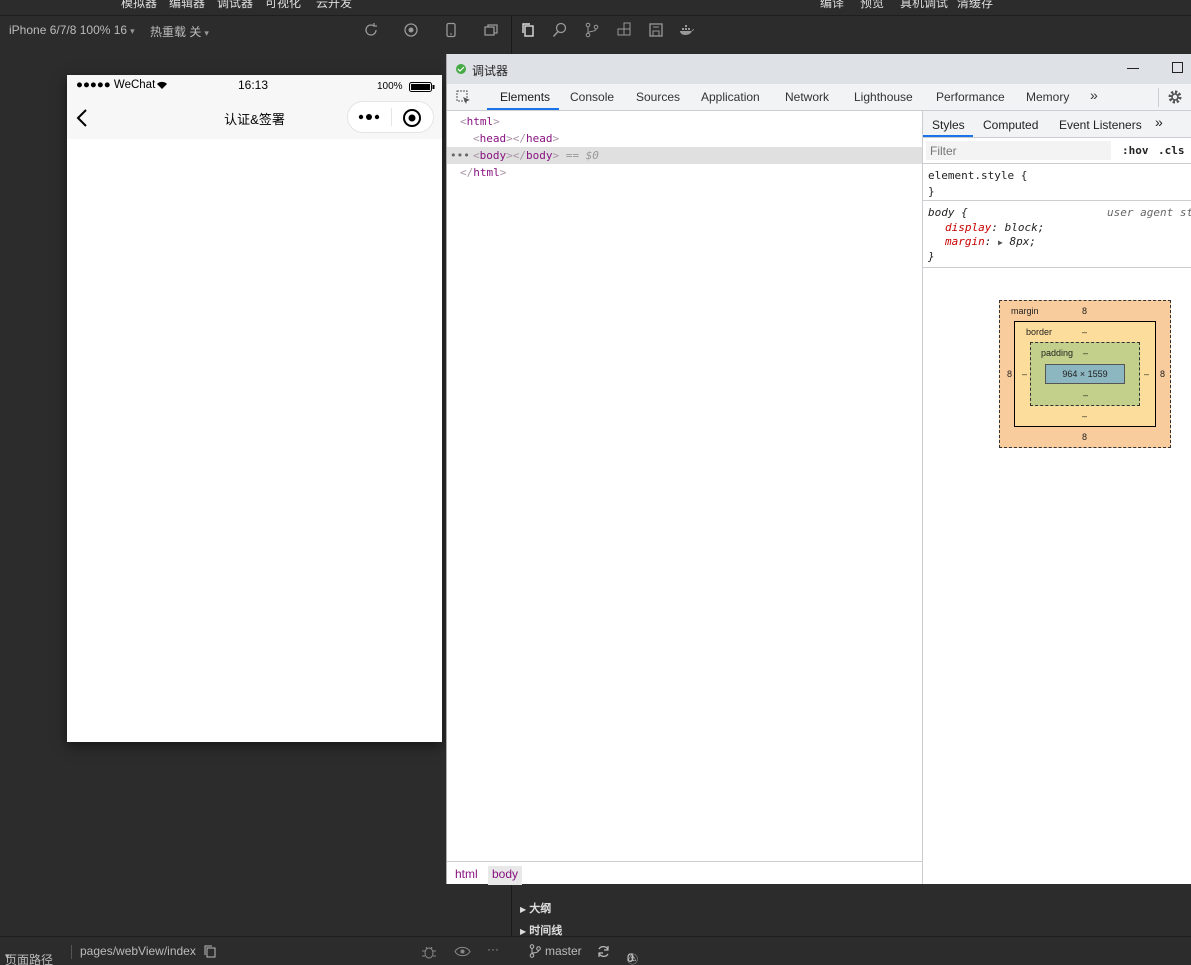 The image size is (1191, 965). I want to click on device-select: iPhone 6/7/8 100% 16, so click(72, 30).